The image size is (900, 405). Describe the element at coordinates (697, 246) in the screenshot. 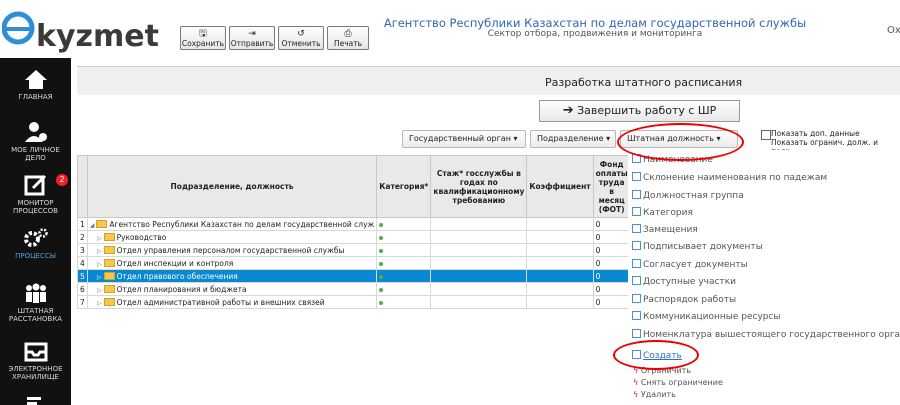

I see `menu-item-signs-documents: Подписывает документы` at that location.